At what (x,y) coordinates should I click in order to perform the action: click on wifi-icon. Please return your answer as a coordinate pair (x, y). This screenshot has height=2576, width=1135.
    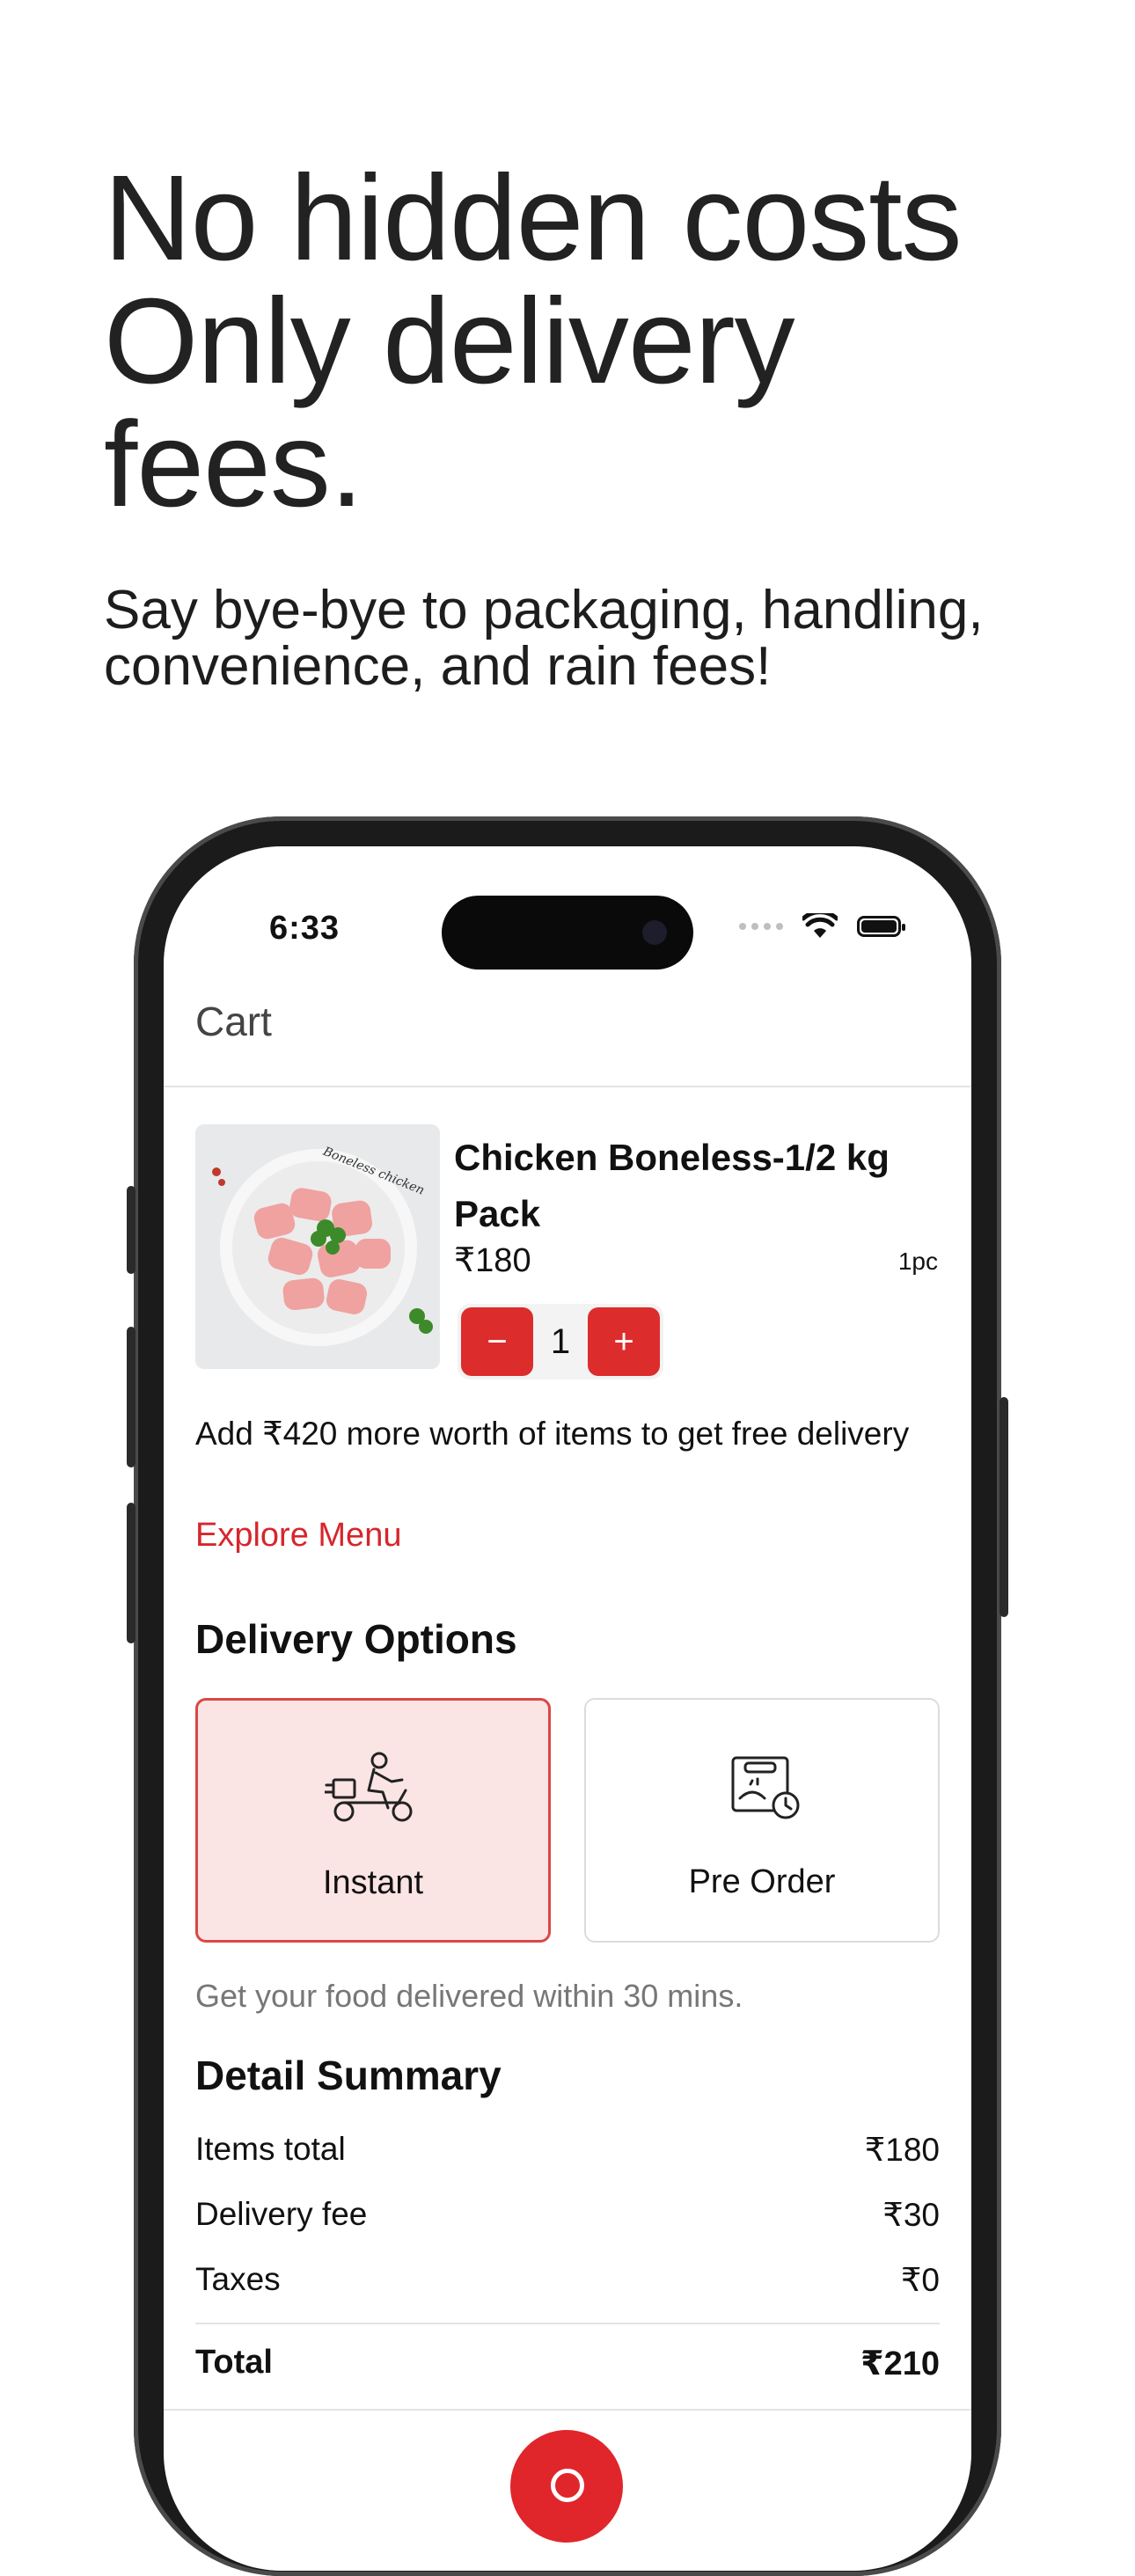
    Looking at the image, I should click on (820, 926).